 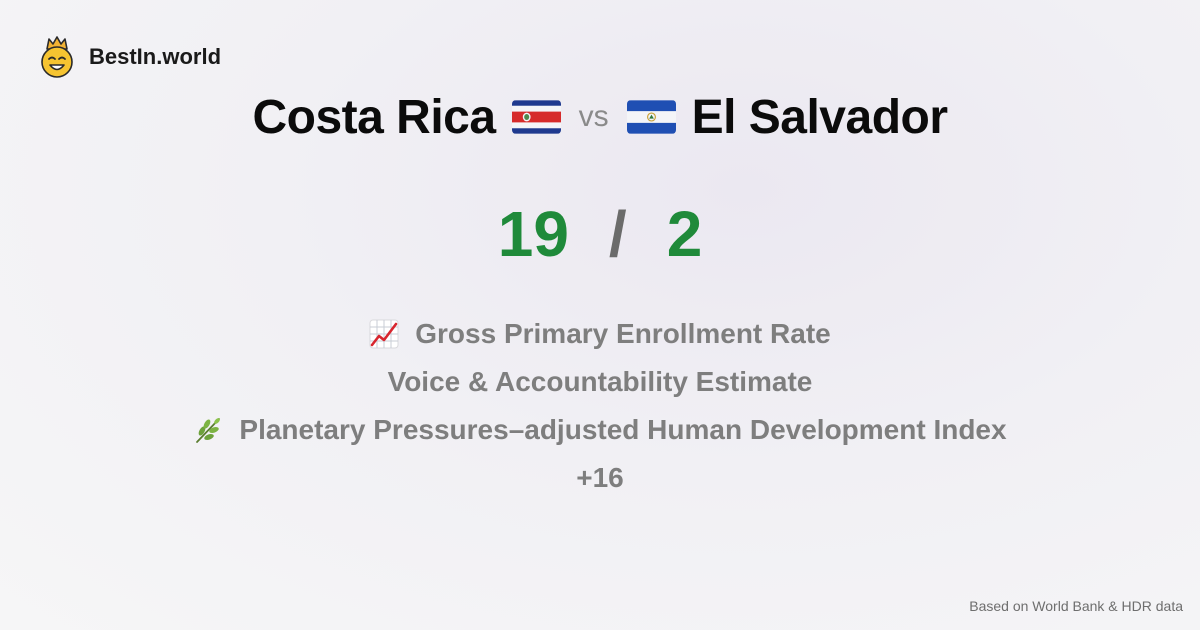 What do you see at coordinates (533, 234) in the screenshot?
I see `left-score: 19` at bounding box center [533, 234].